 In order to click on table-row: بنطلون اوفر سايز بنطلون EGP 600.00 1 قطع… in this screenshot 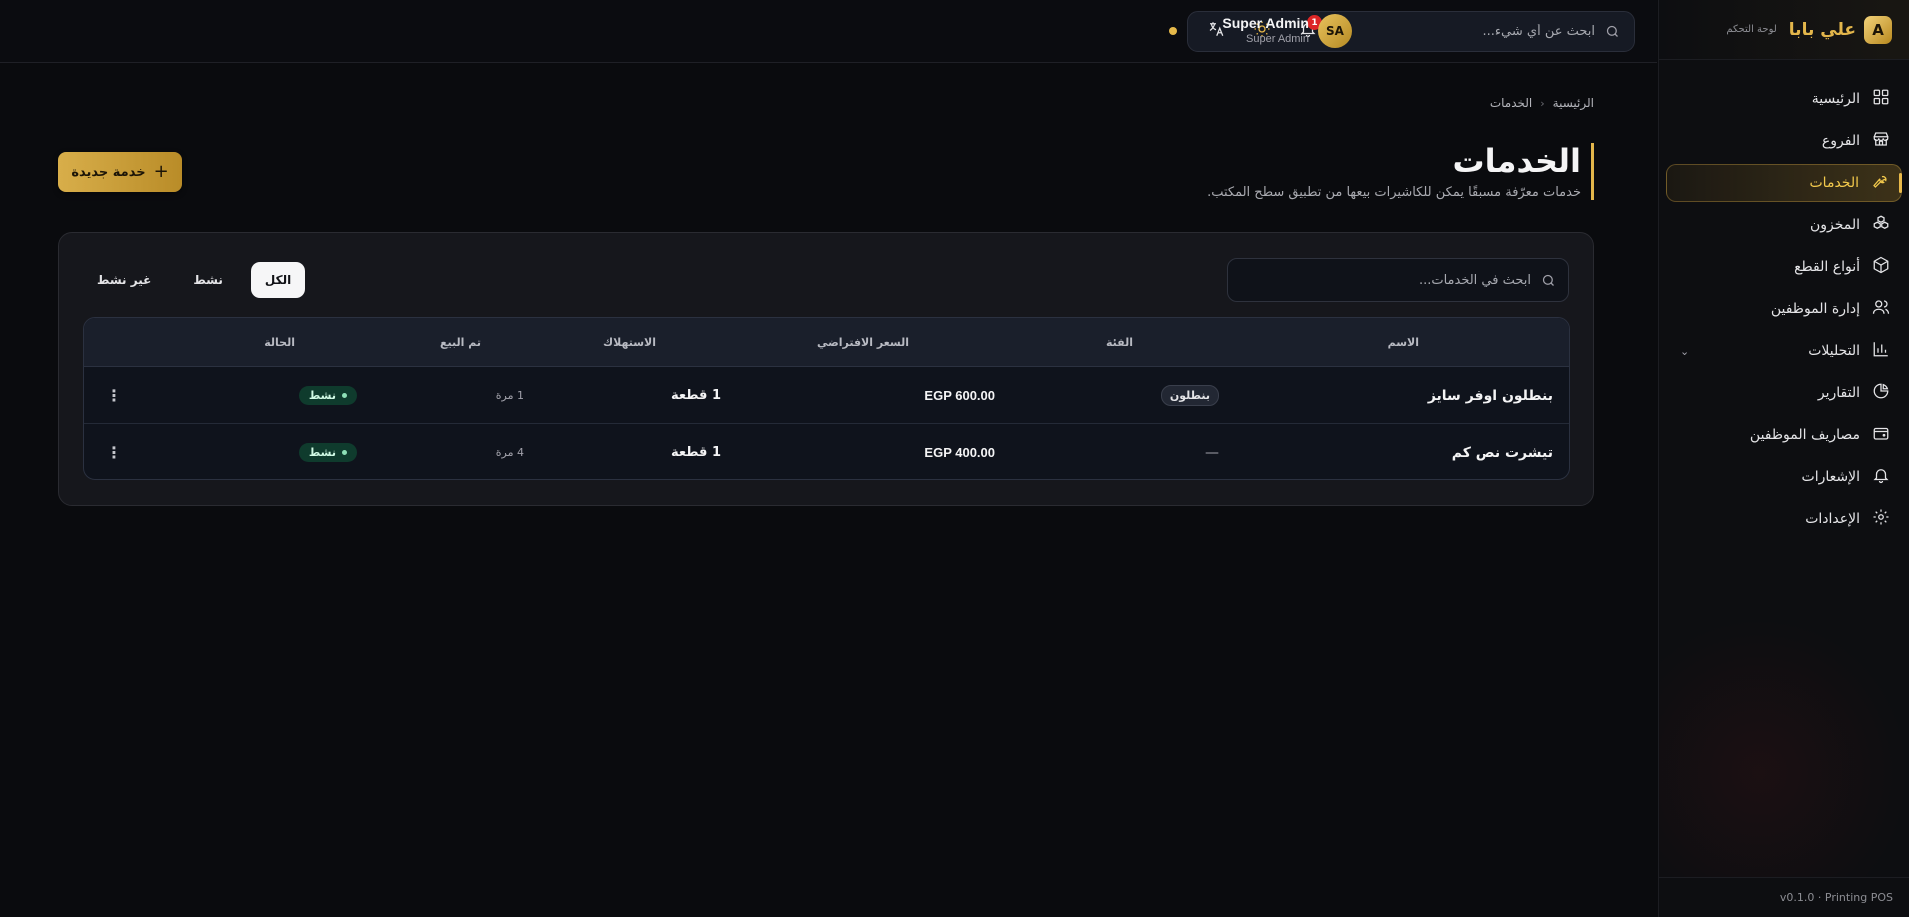, I will do `click(826, 395)`.